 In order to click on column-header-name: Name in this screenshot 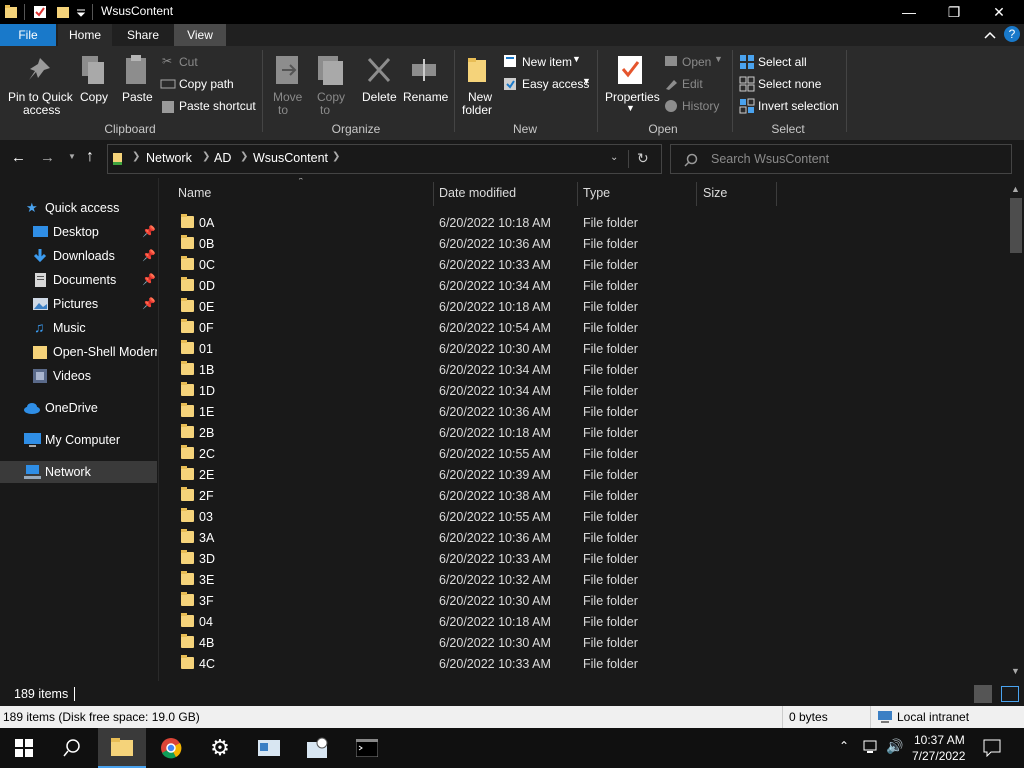, I will do `click(194, 193)`.